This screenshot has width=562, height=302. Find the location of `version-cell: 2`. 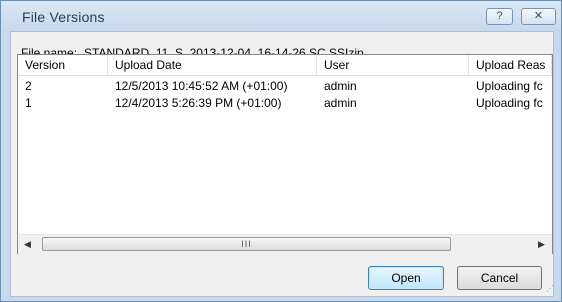

version-cell: 2 is located at coordinates (28, 86).